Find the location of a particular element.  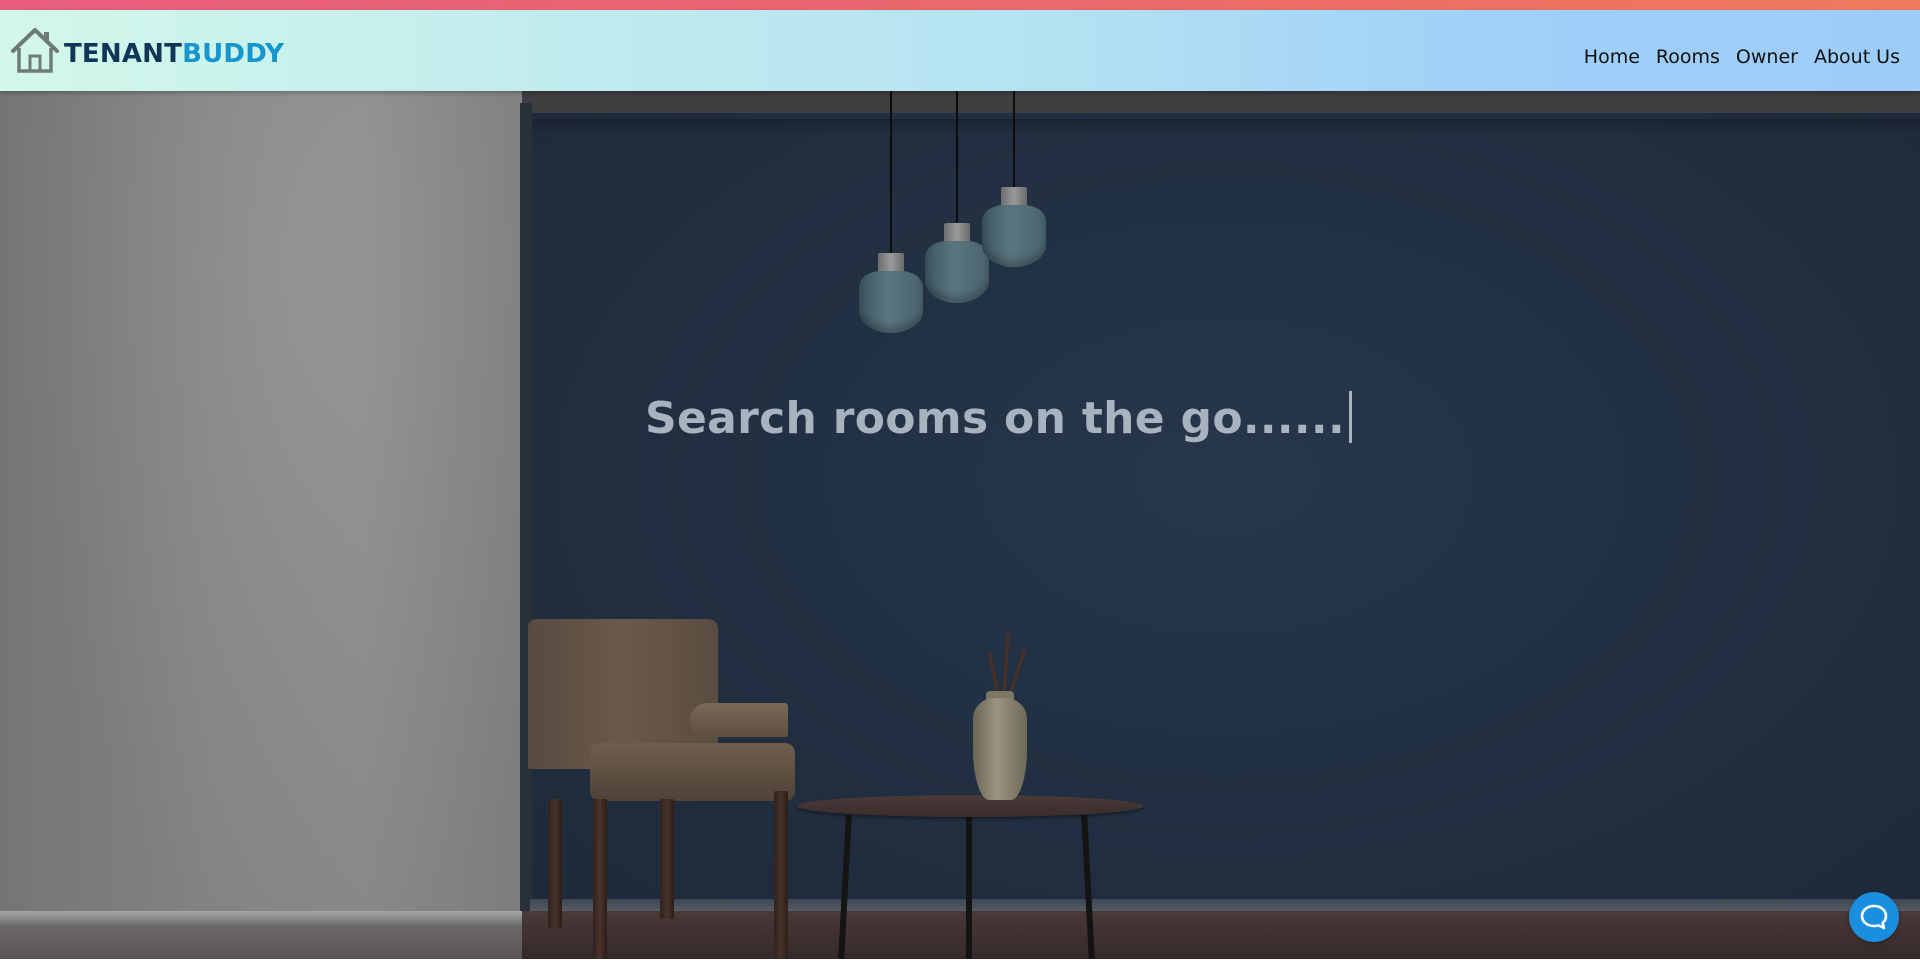

hero-floor is located at coordinates (1221, 935).